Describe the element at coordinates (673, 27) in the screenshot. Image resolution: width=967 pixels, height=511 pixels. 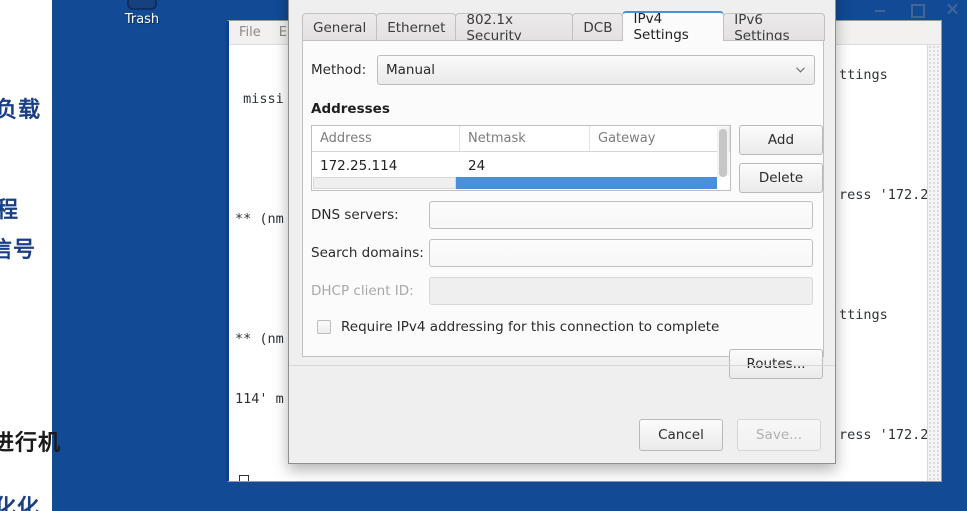
I see `tab-ipv4-settings: IPv4 Settings` at that location.